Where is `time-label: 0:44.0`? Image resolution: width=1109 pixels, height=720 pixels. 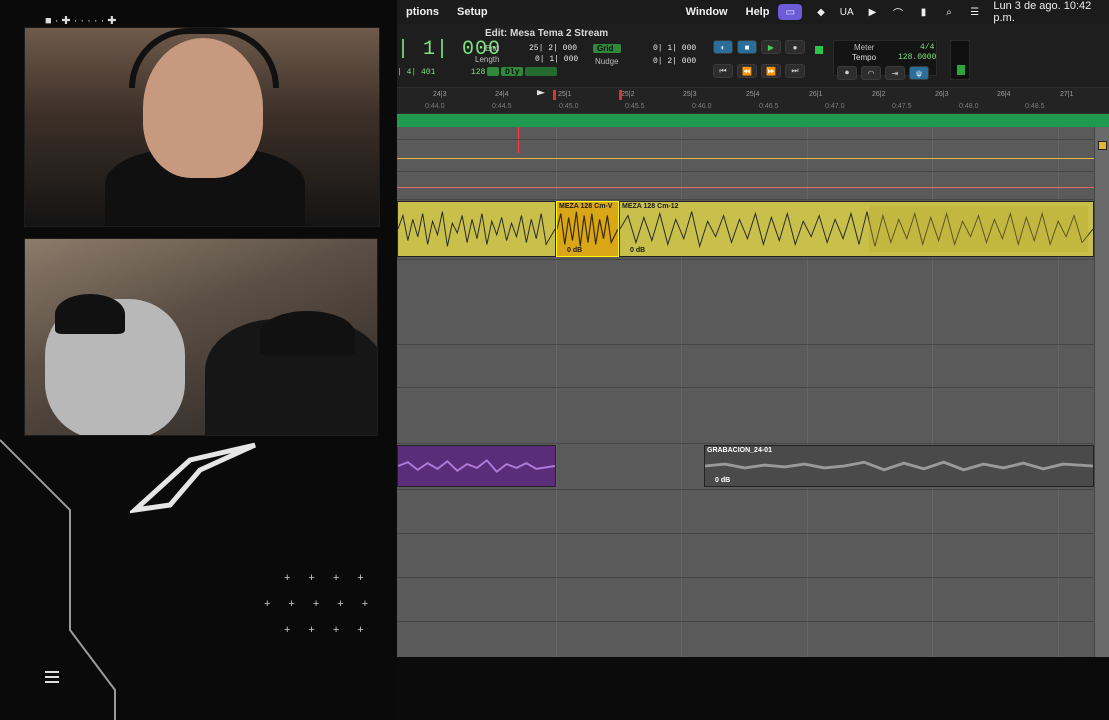 time-label: 0:44.0 is located at coordinates (435, 106).